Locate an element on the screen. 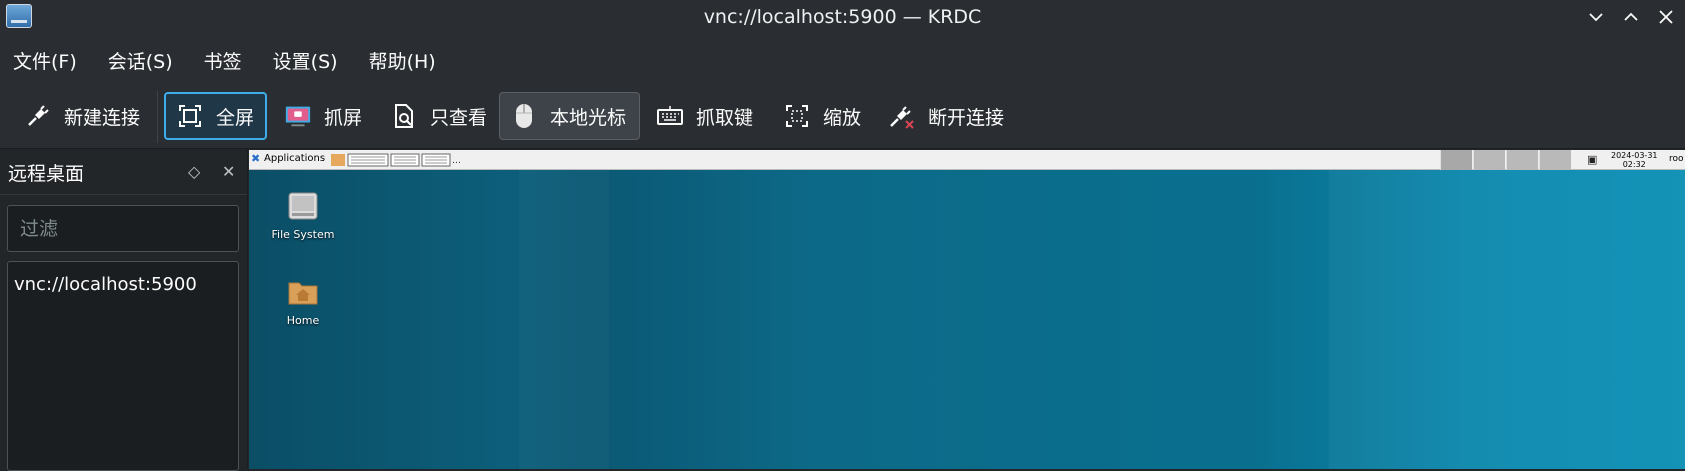  maximize-icon is located at coordinates (1631, 17).